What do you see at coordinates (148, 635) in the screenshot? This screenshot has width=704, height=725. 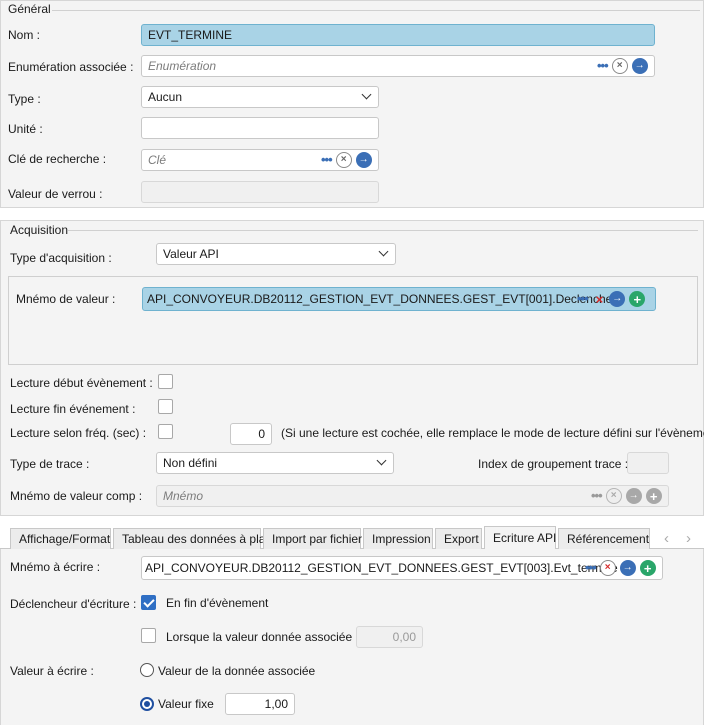 I see `lorsque-checkbox` at bounding box center [148, 635].